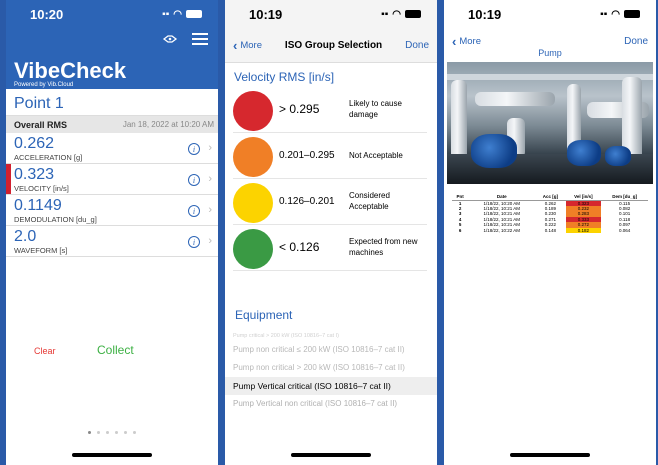 This screenshot has width=658, height=465. What do you see at coordinates (112, 14) in the screenshot?
I see `status-bar: 10:20 ▪▪ ◠` at bounding box center [112, 14].